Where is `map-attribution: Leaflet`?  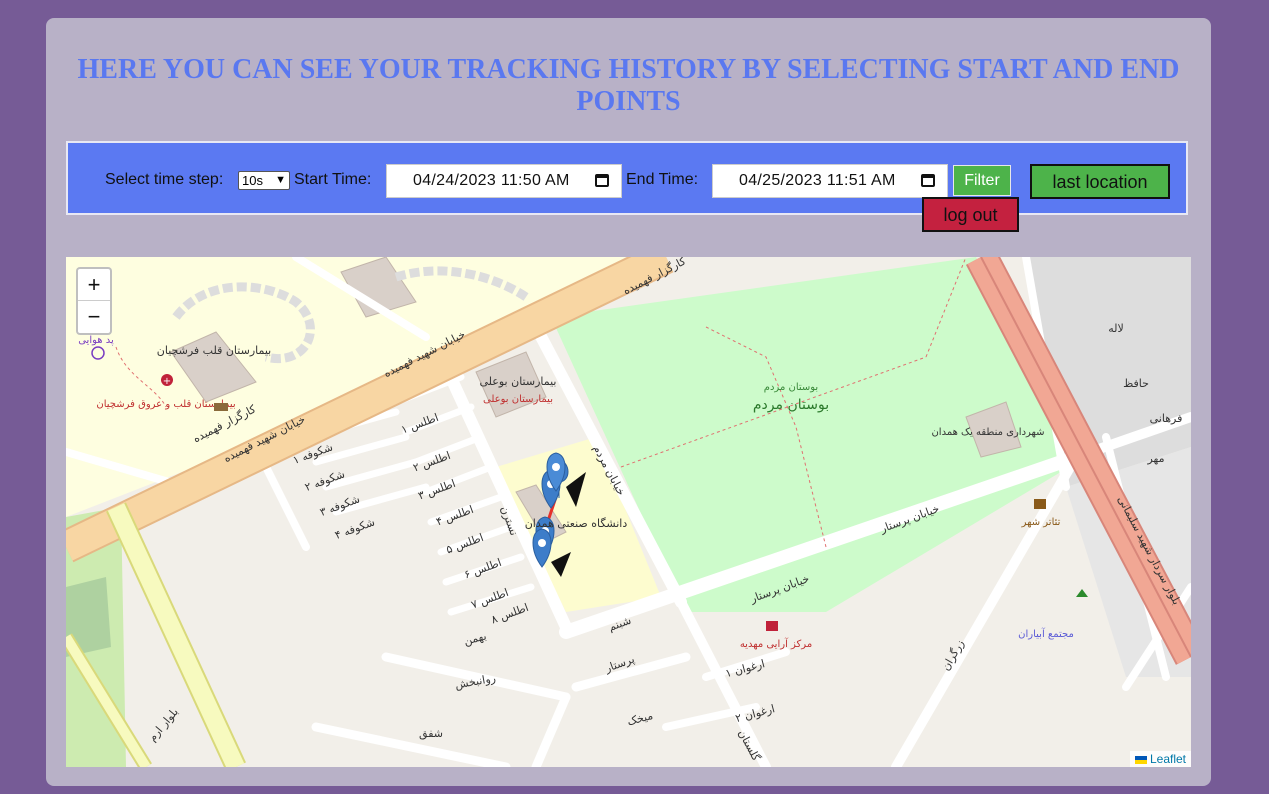 map-attribution: Leaflet is located at coordinates (1160, 759).